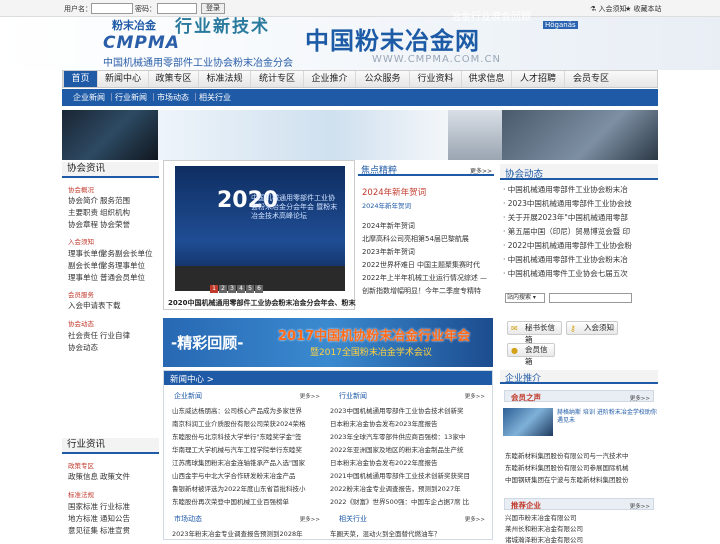 The image size is (720, 544). What do you see at coordinates (115, 506) in the screenshot?
I see `link-industry-std: 行业标准` at bounding box center [115, 506].